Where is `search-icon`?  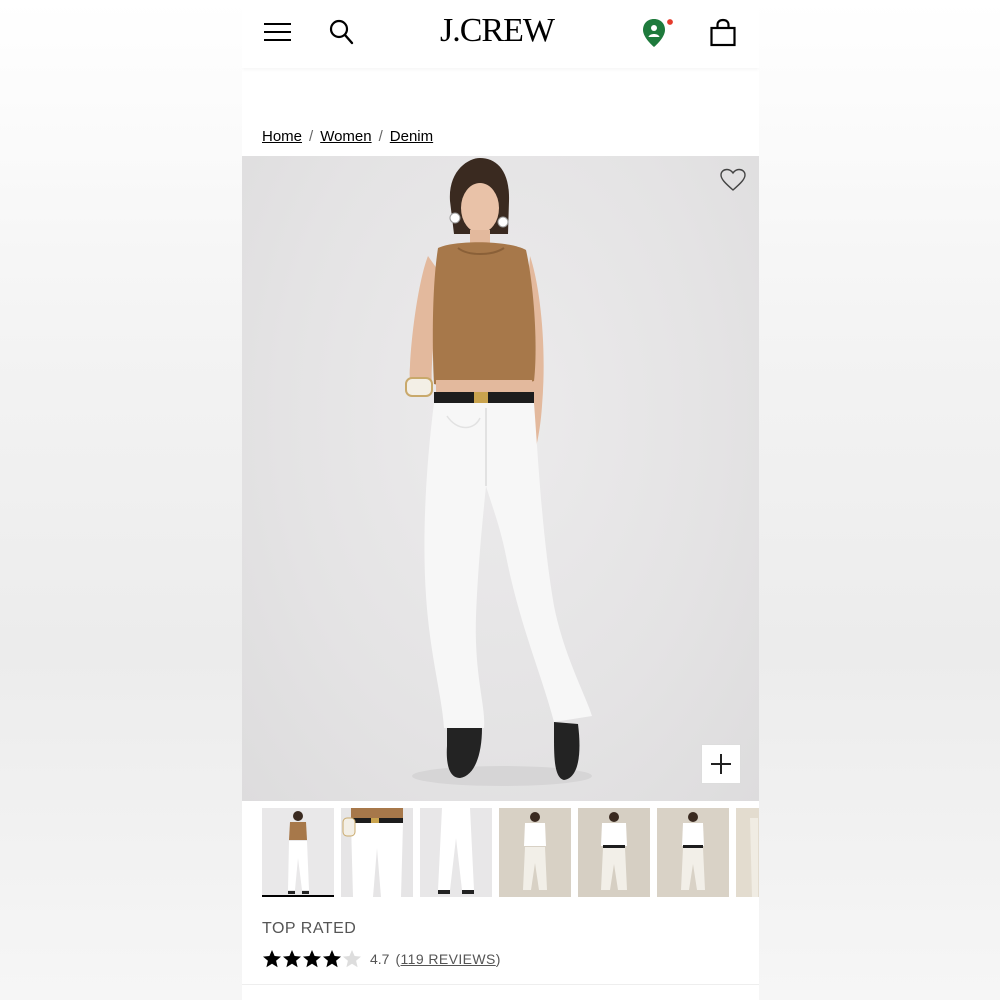 search-icon is located at coordinates (341, 32).